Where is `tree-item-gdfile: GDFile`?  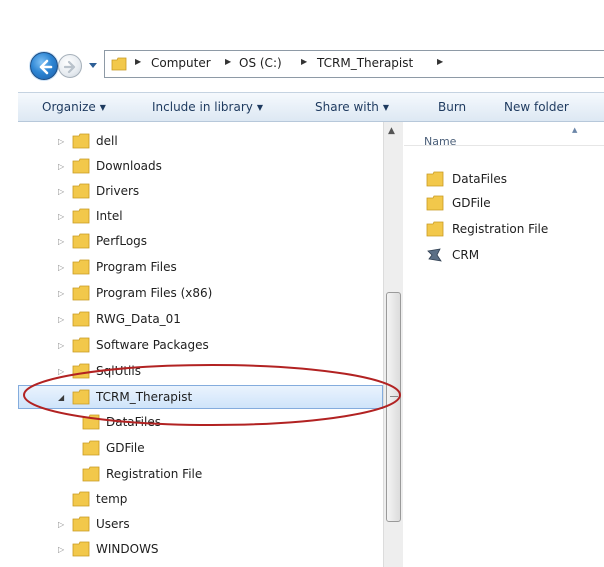
tree-item-gdfile: GDFile is located at coordinates (200, 449).